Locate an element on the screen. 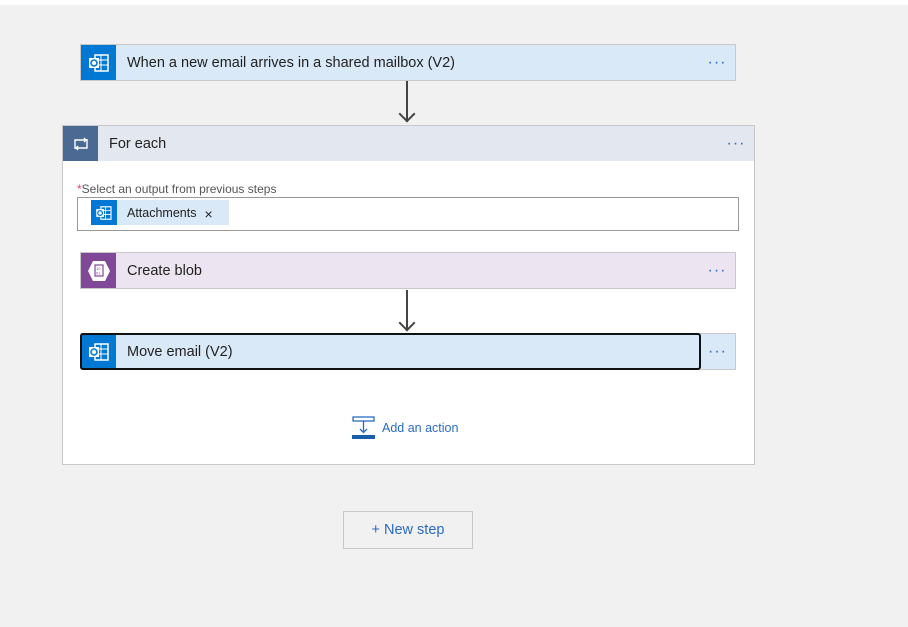  attachments-token: Attachments × is located at coordinates (160, 212).